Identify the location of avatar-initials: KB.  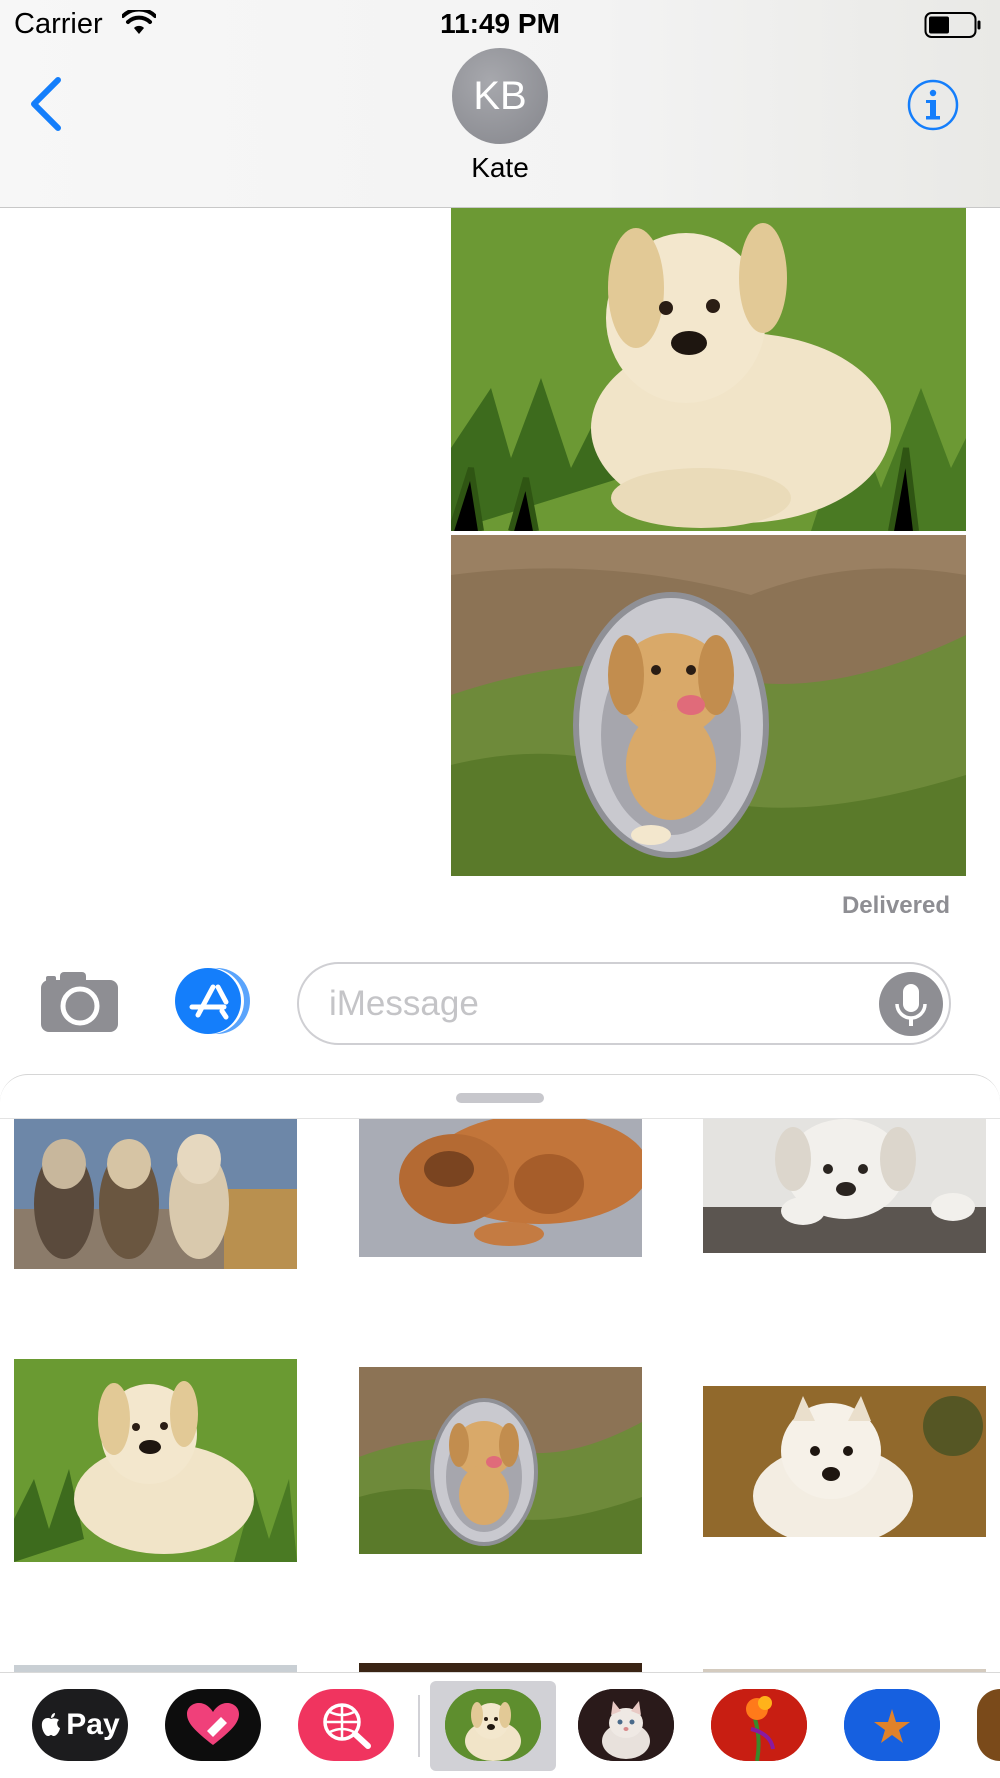
(500, 95).